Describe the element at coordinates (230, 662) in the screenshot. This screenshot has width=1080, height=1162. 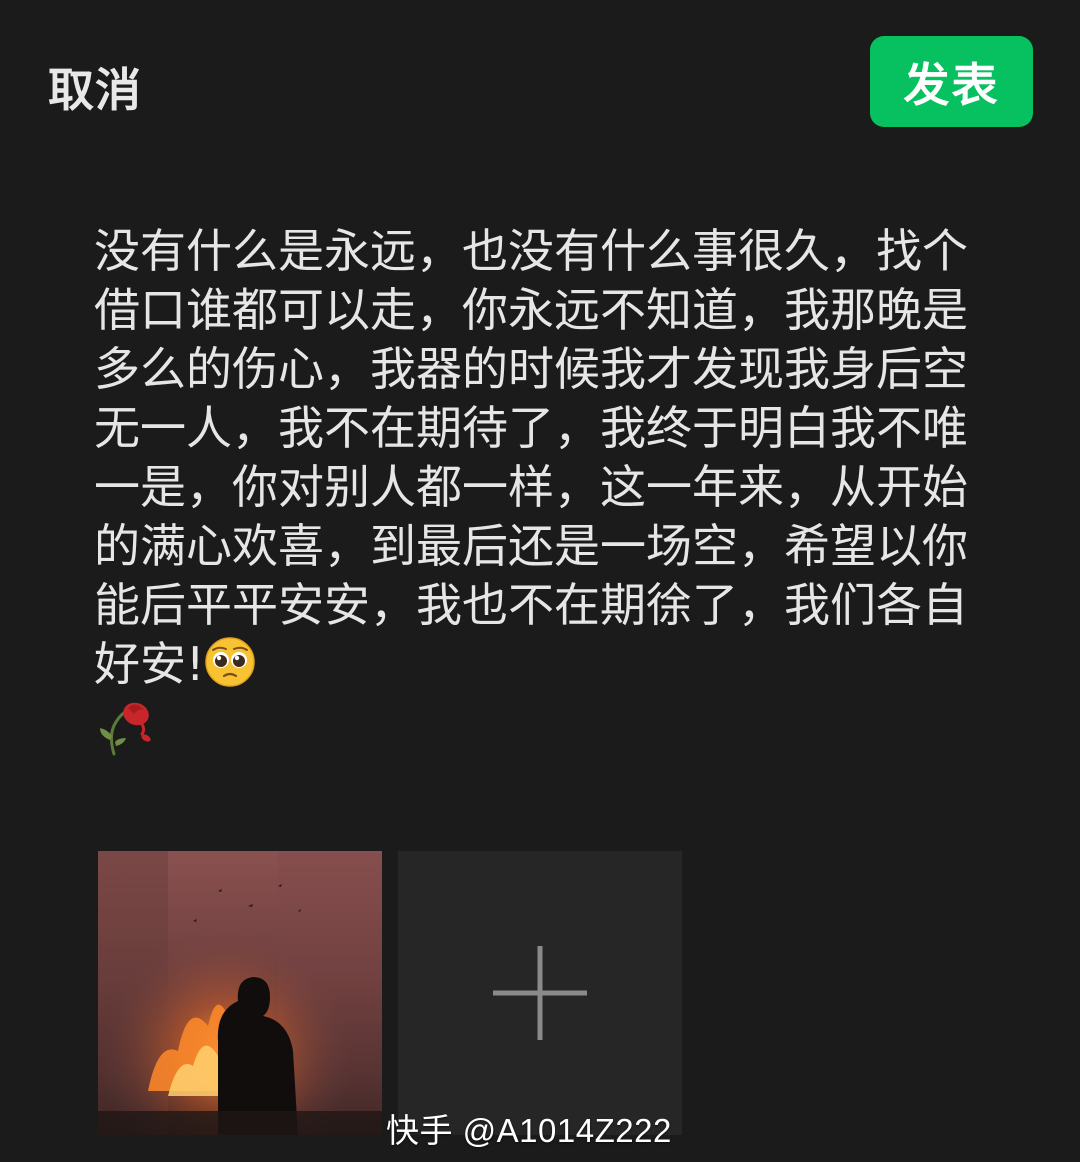
I see `pleading-face-icon` at that location.